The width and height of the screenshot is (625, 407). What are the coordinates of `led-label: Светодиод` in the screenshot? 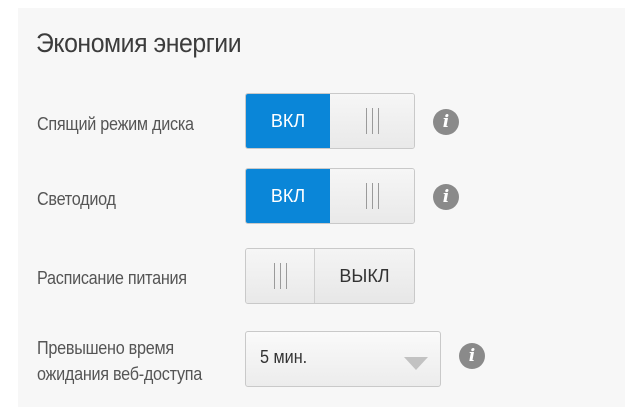 It's located at (76, 199).